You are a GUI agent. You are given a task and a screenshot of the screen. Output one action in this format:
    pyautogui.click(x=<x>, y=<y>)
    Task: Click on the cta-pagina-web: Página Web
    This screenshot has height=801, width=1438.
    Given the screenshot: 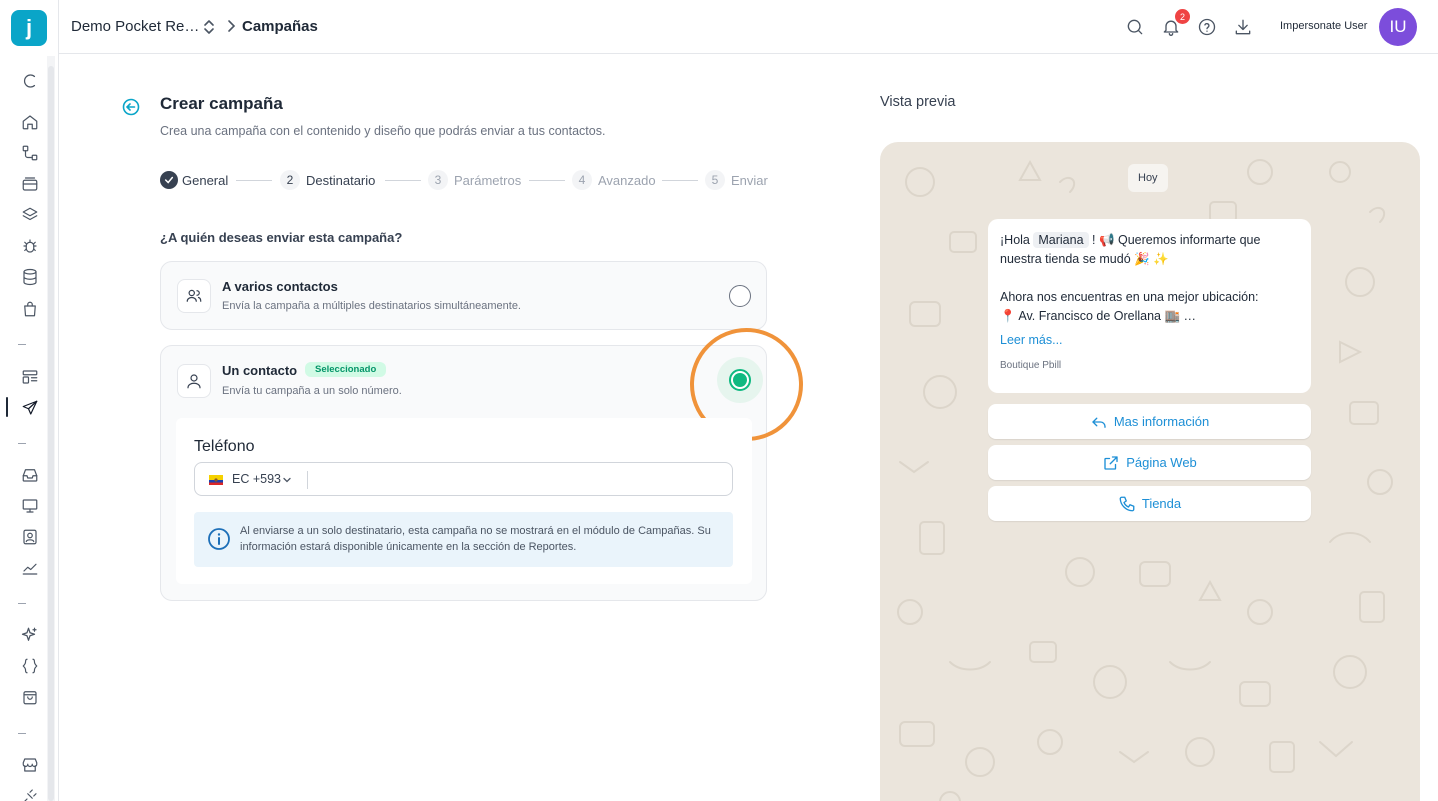 What is the action you would take?
    pyautogui.click(x=1149, y=462)
    